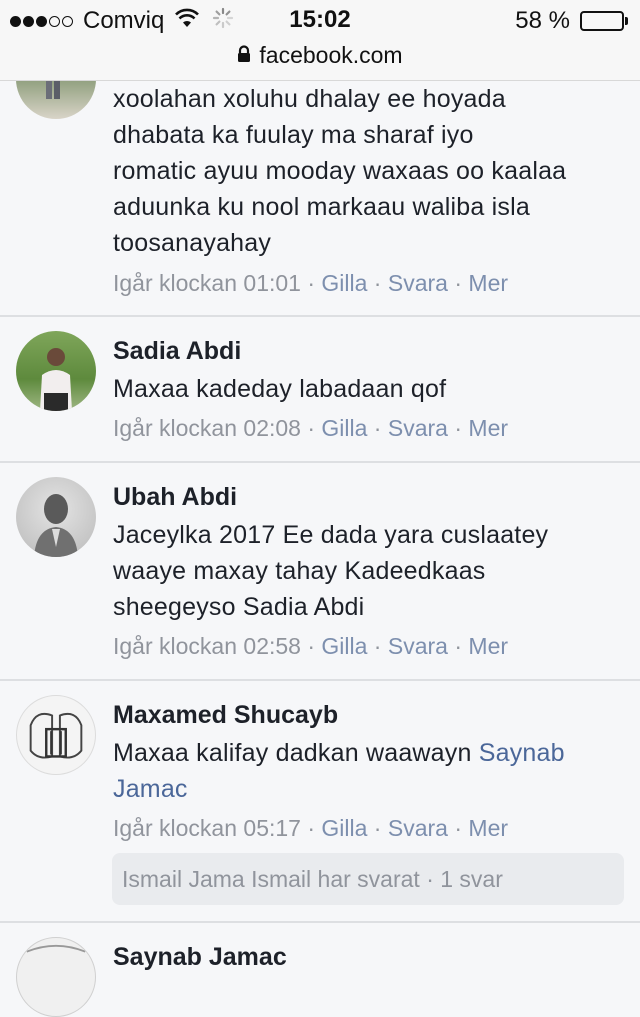 The image size is (640, 1017). What do you see at coordinates (207, 828) in the screenshot?
I see `comment-timestamp: Igår klockan 05:17` at bounding box center [207, 828].